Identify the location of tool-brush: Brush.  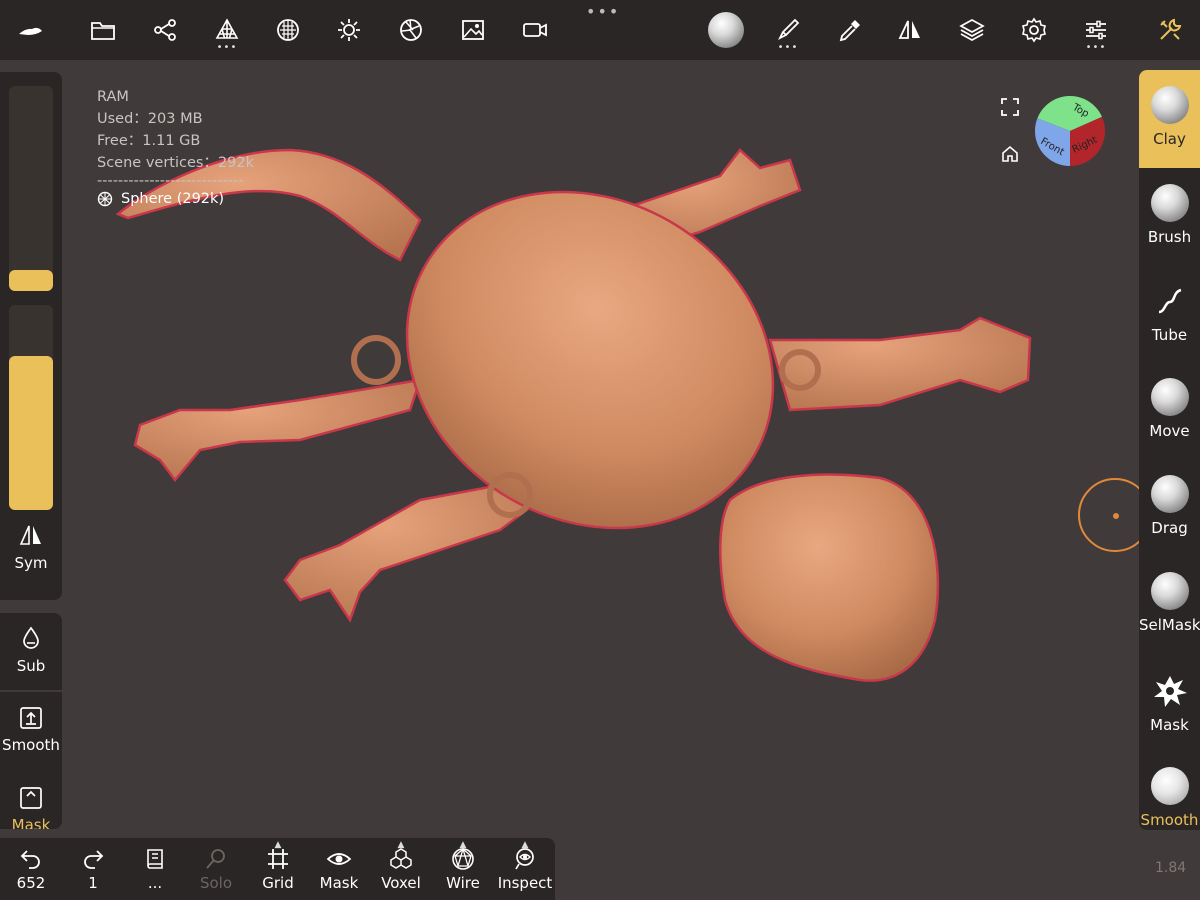
(1169, 215).